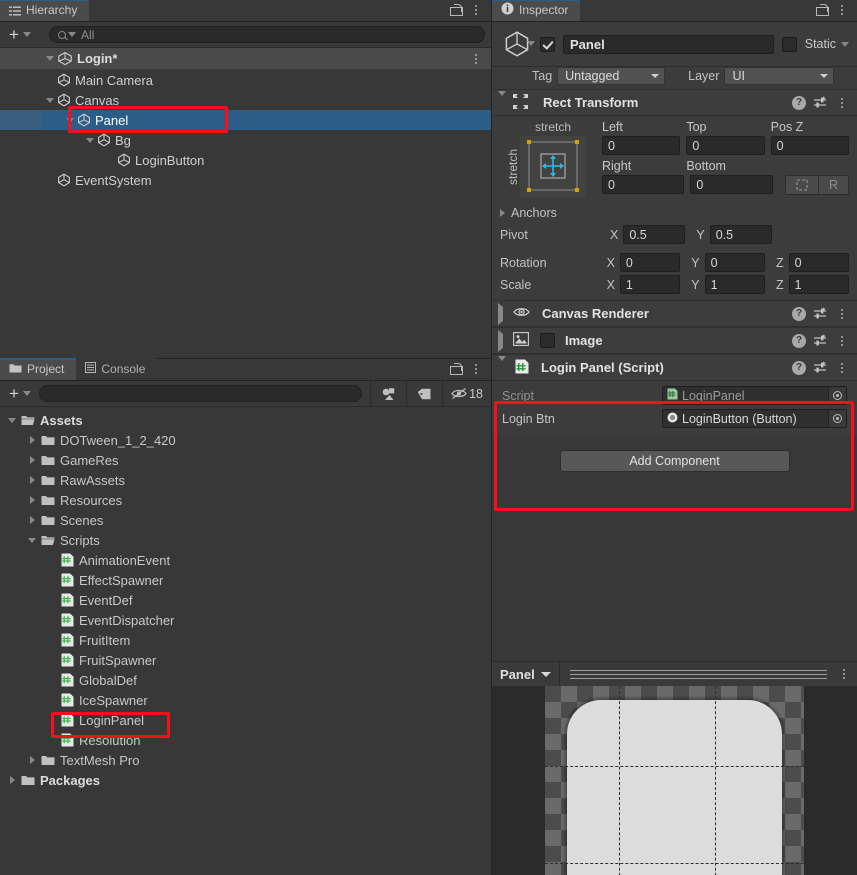 This screenshot has height=875, width=857. Describe the element at coordinates (844, 674) in the screenshot. I see `preview-menu-icon` at that location.